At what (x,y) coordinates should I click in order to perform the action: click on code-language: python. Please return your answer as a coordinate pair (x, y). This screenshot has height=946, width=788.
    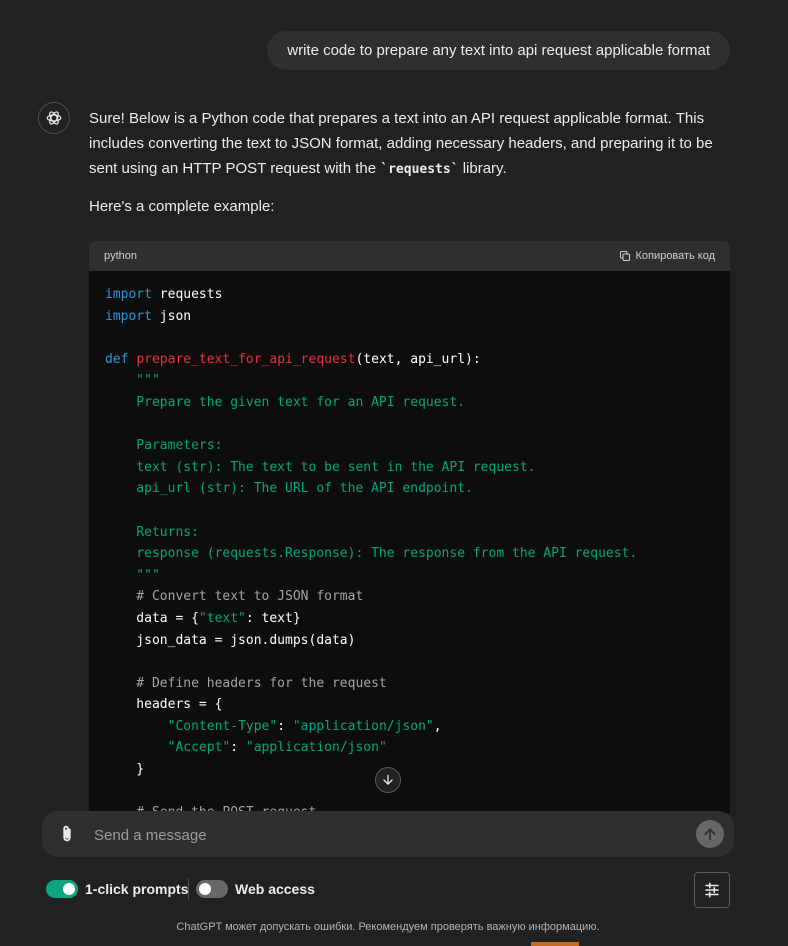
    Looking at the image, I should click on (121, 256).